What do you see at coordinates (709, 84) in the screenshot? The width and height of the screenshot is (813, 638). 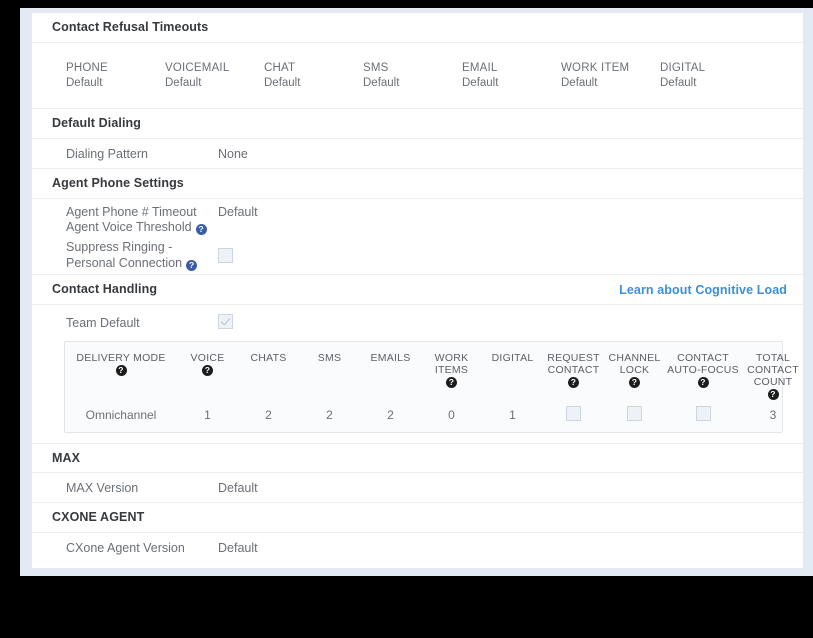 I see `refusal-item-digital: DIGITAL Default` at bounding box center [709, 84].